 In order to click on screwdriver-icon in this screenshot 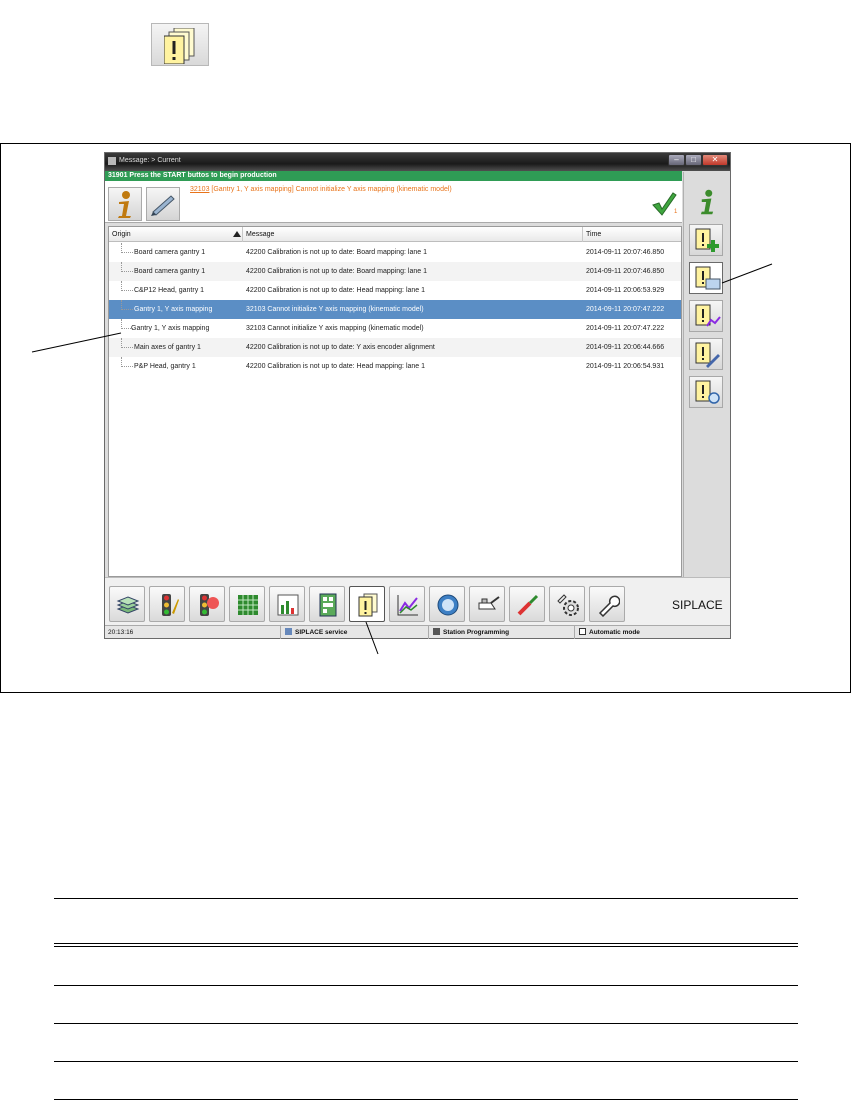, I will do `click(528, 605)`.